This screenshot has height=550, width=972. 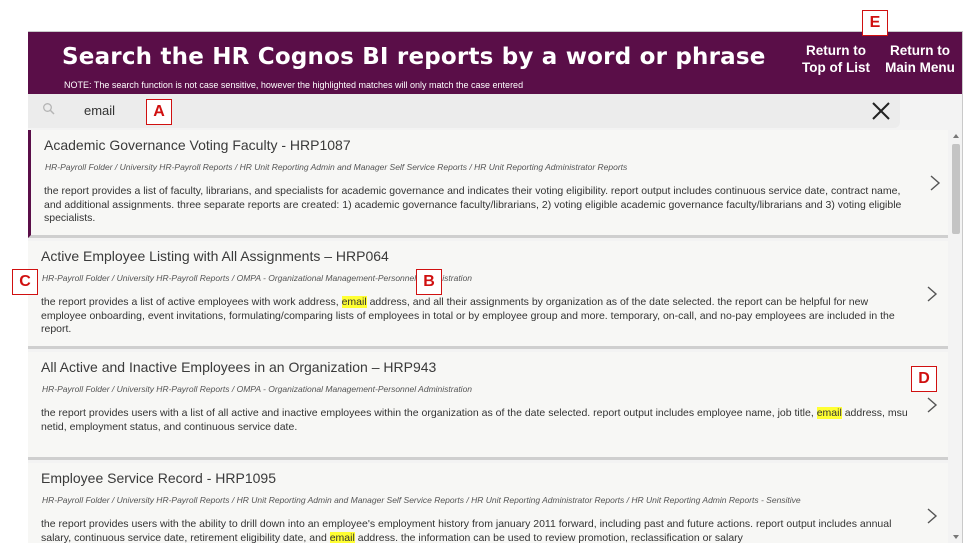 What do you see at coordinates (920, 59) in the screenshot?
I see `return-to-main-menu-link: Return to Main Menu` at bounding box center [920, 59].